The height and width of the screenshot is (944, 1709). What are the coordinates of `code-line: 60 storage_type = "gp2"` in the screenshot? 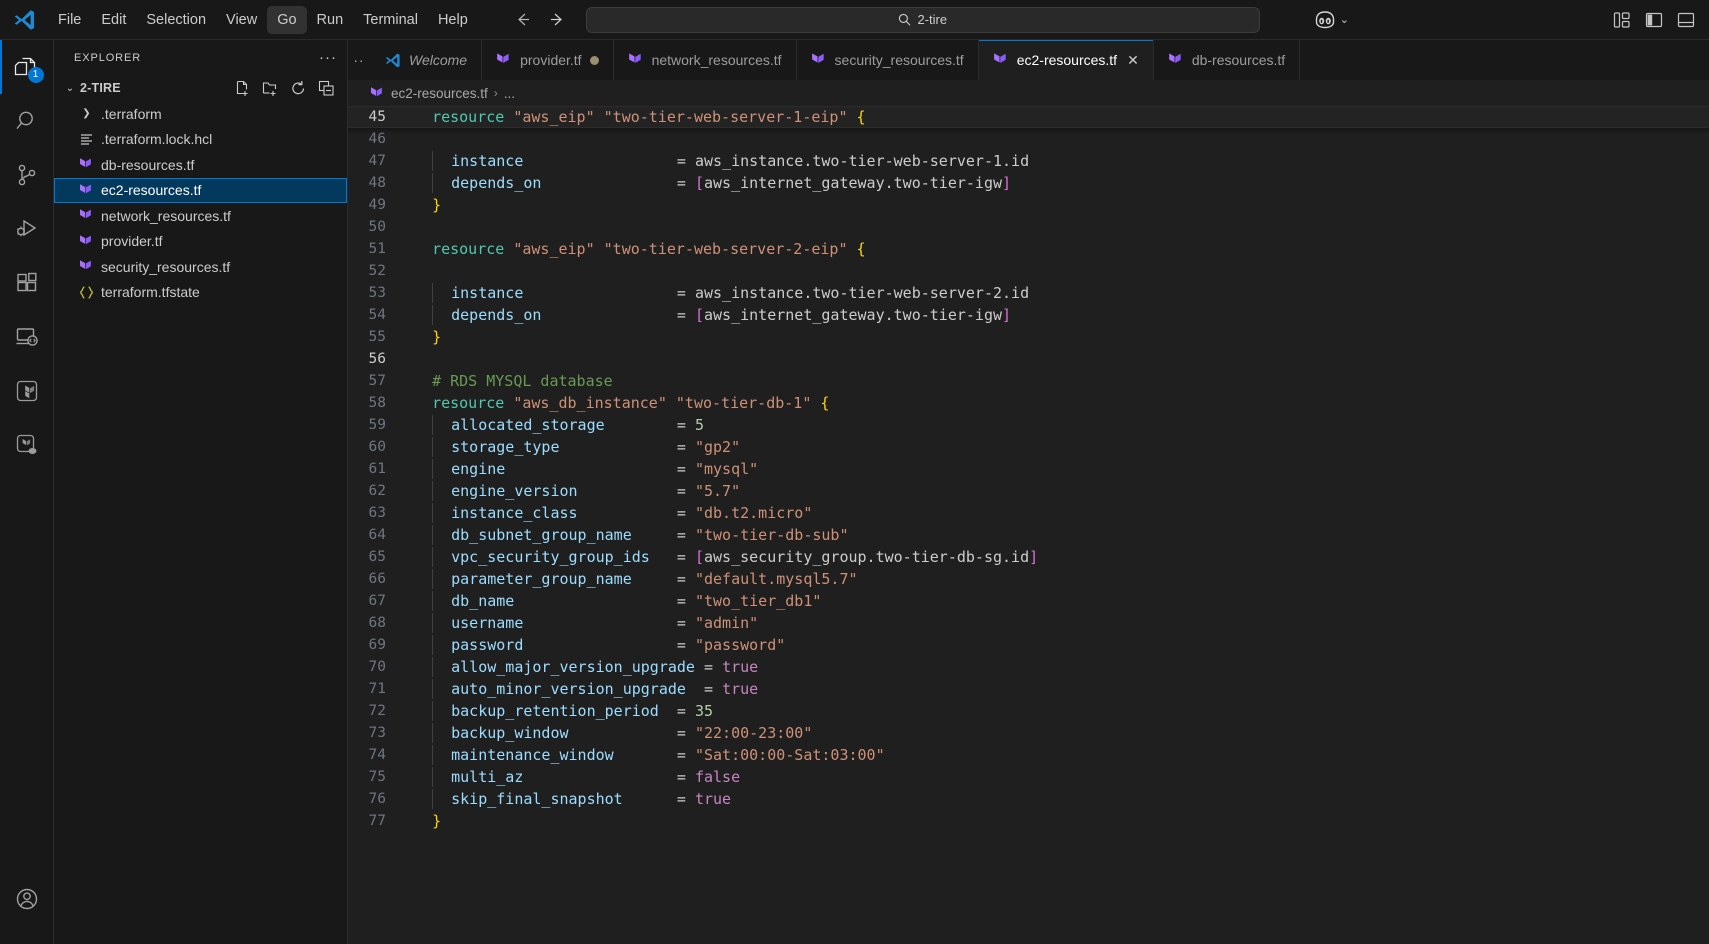 It's located at (1028, 447).